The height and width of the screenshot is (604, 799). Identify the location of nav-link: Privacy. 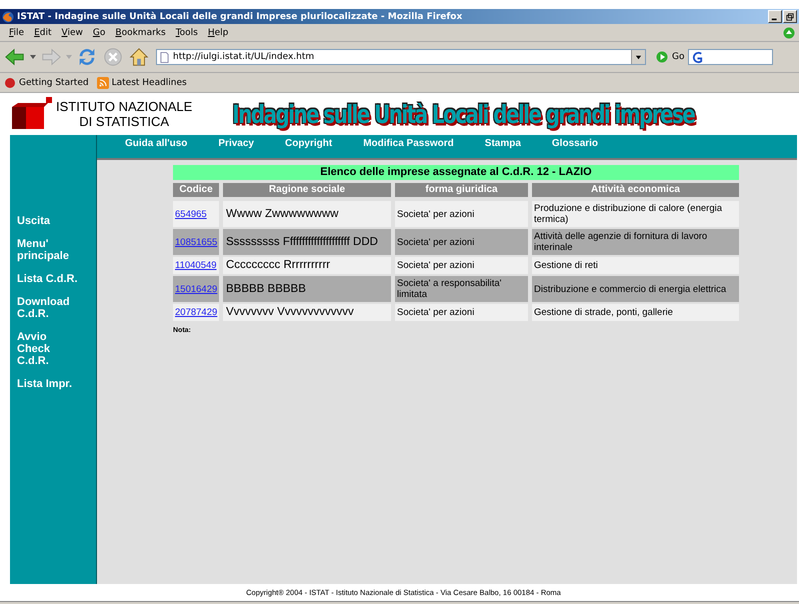
(236, 143).